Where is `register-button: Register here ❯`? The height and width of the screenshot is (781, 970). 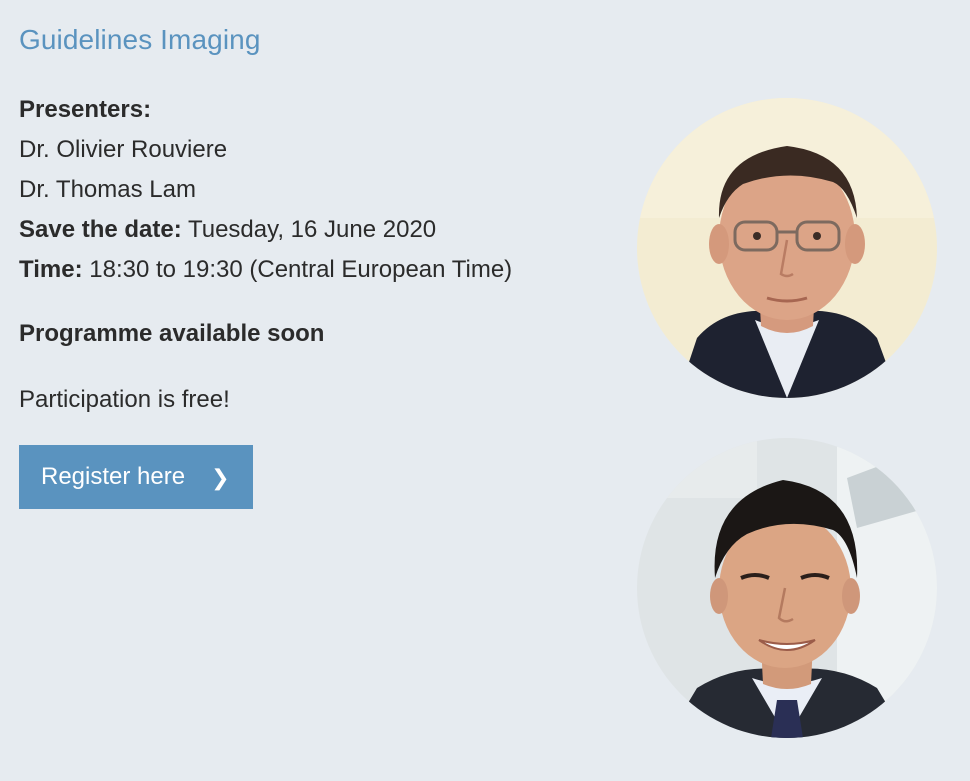
register-button: Register here ❯ is located at coordinates (136, 477).